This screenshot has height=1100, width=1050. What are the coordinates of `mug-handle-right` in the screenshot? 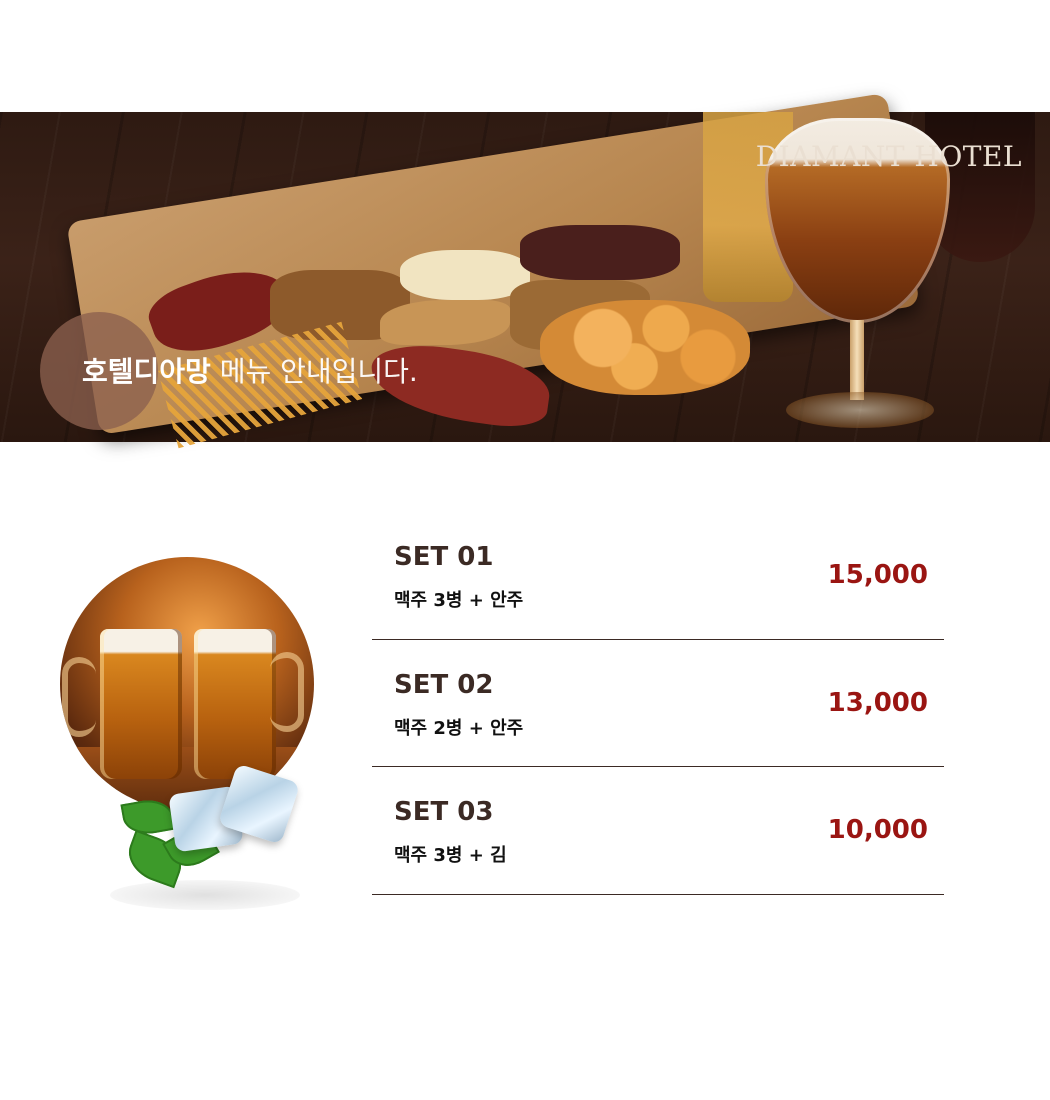 It's located at (287, 692).